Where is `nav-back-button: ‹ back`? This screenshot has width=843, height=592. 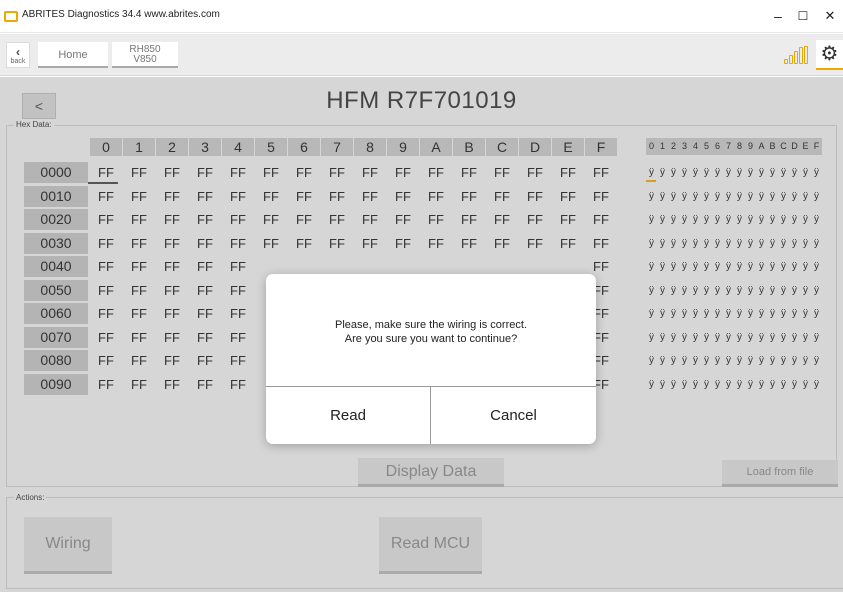
nav-back-button: ‹ back is located at coordinates (18, 55).